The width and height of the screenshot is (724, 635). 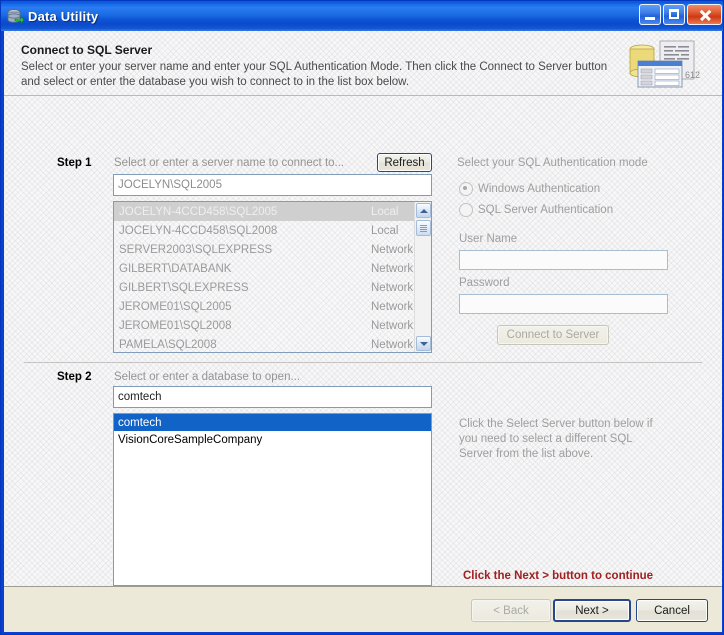 What do you see at coordinates (672, 610) in the screenshot?
I see `cancel-button: Cancel` at bounding box center [672, 610].